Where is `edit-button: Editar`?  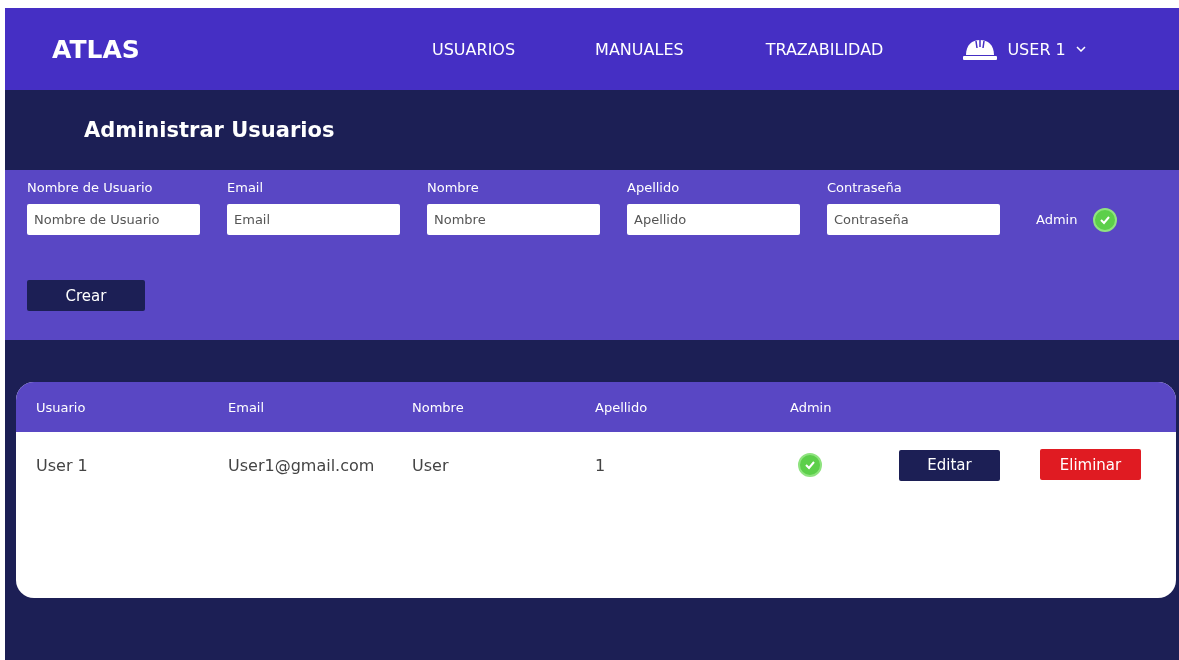 edit-button: Editar is located at coordinates (949, 465).